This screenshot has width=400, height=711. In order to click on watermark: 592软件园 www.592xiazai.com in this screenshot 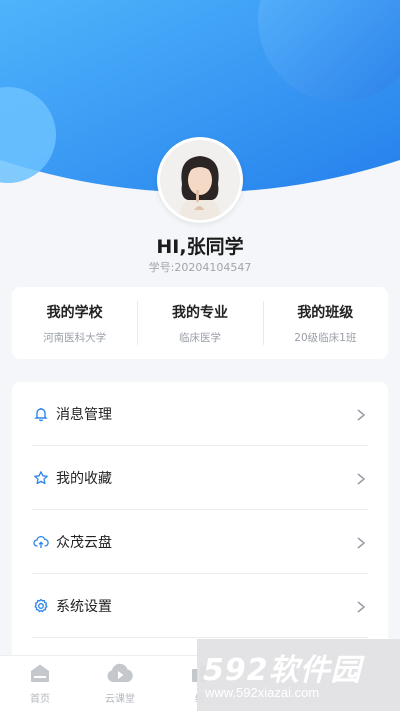, I will do `click(298, 675)`.